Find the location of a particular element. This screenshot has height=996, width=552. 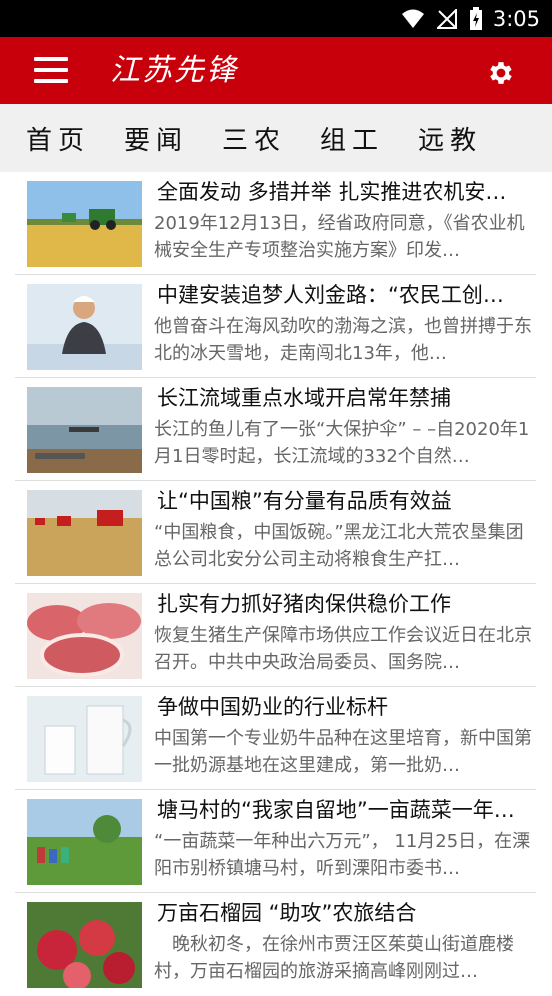

combine-harvesters-image is located at coordinates (84, 533).